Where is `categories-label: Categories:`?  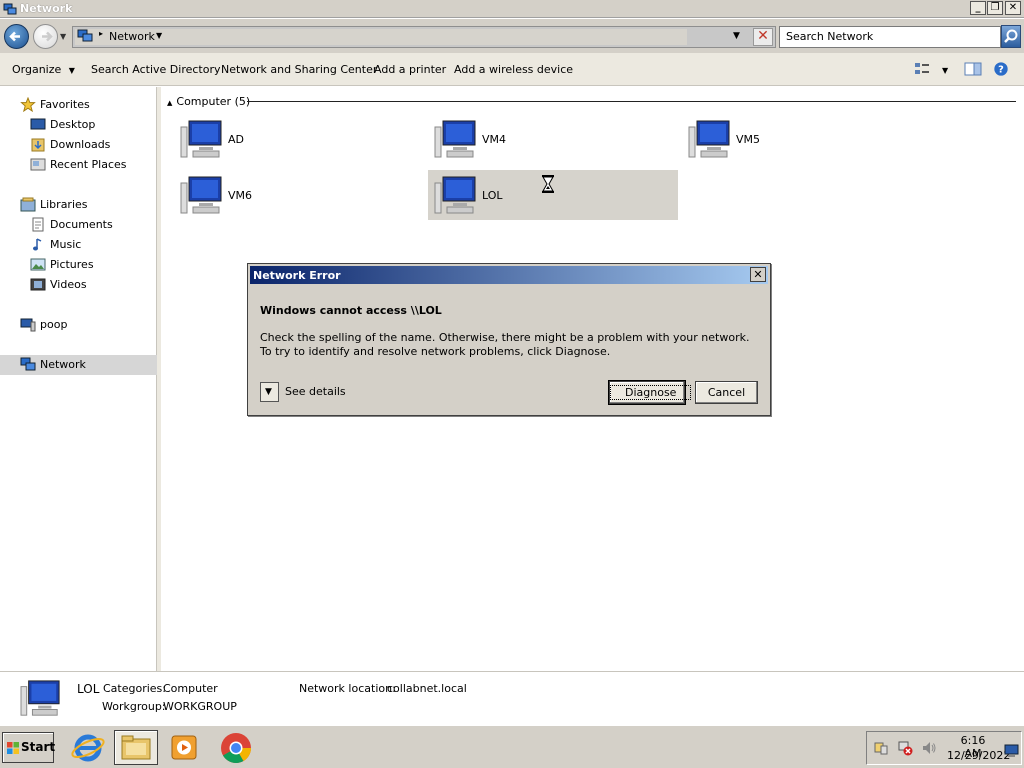
categories-label: Categories: is located at coordinates (134, 688).